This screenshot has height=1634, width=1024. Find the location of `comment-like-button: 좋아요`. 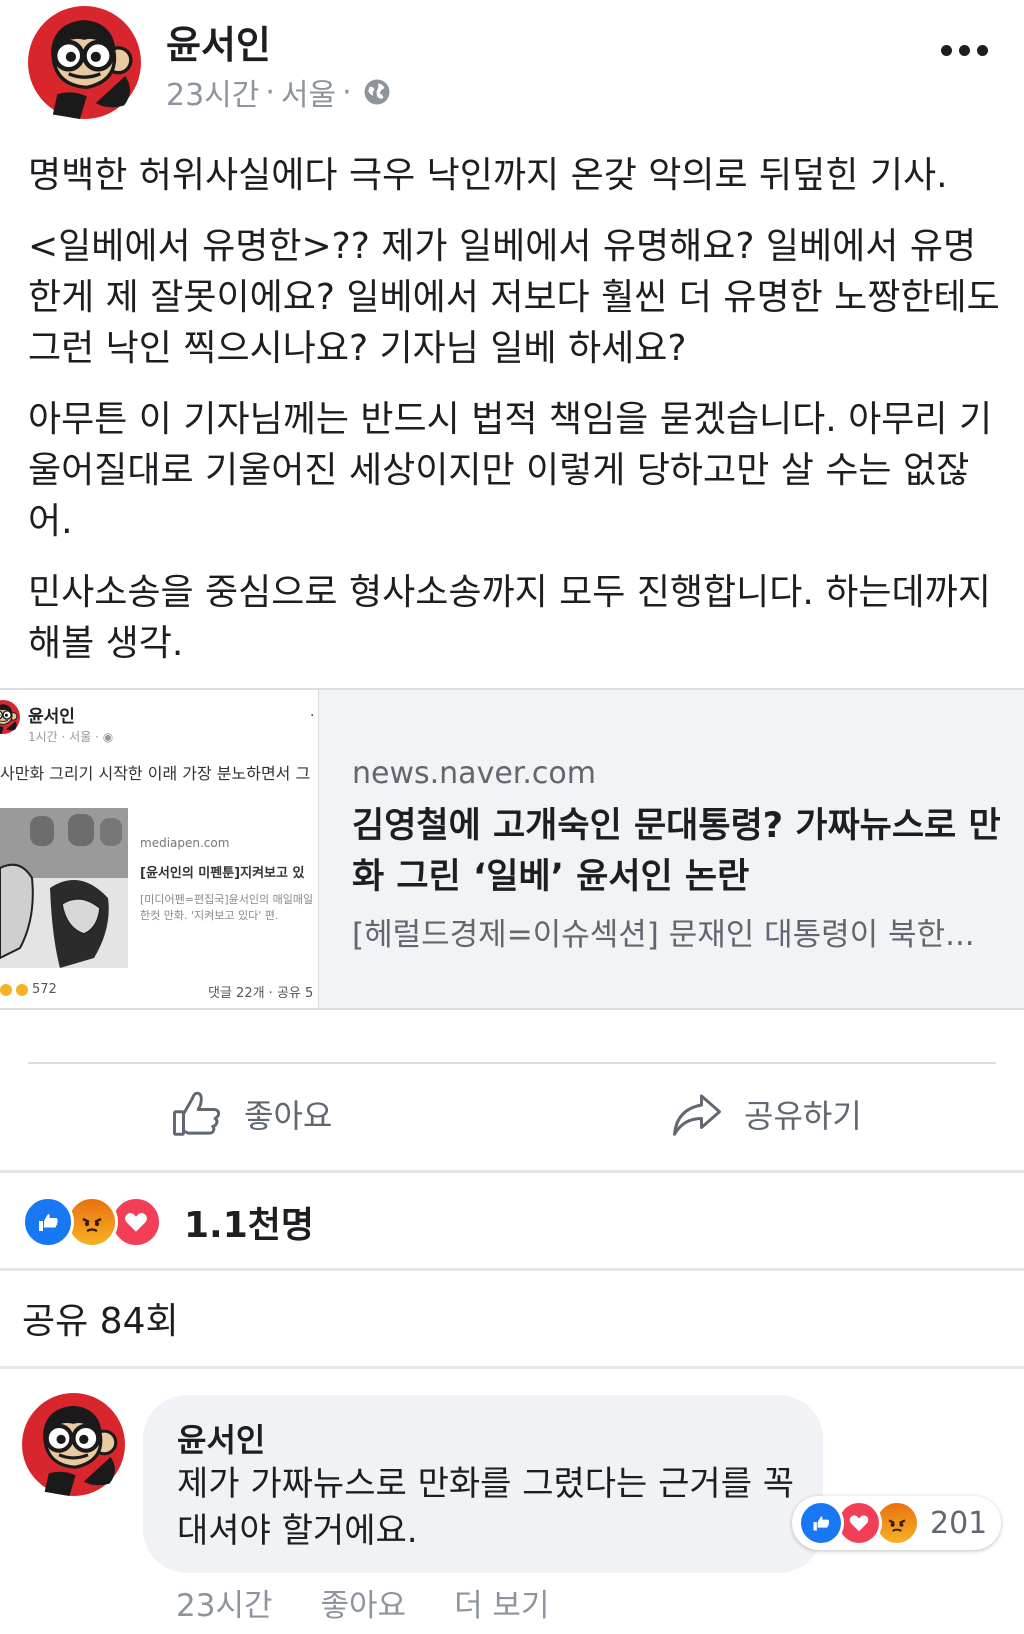

comment-like-button: 좋아요 is located at coordinates (364, 1602).